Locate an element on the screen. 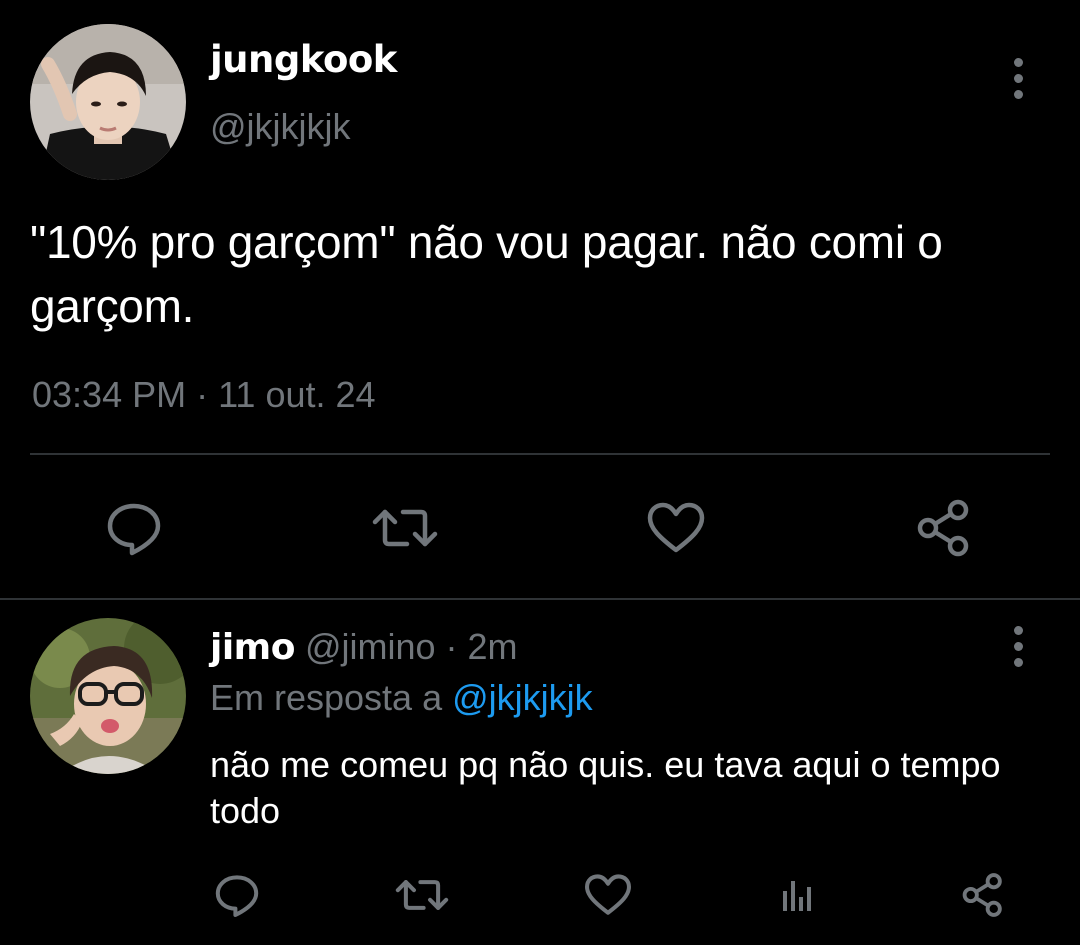  in-reply-to-mention: @jkjkjkjk is located at coordinates (522, 697).